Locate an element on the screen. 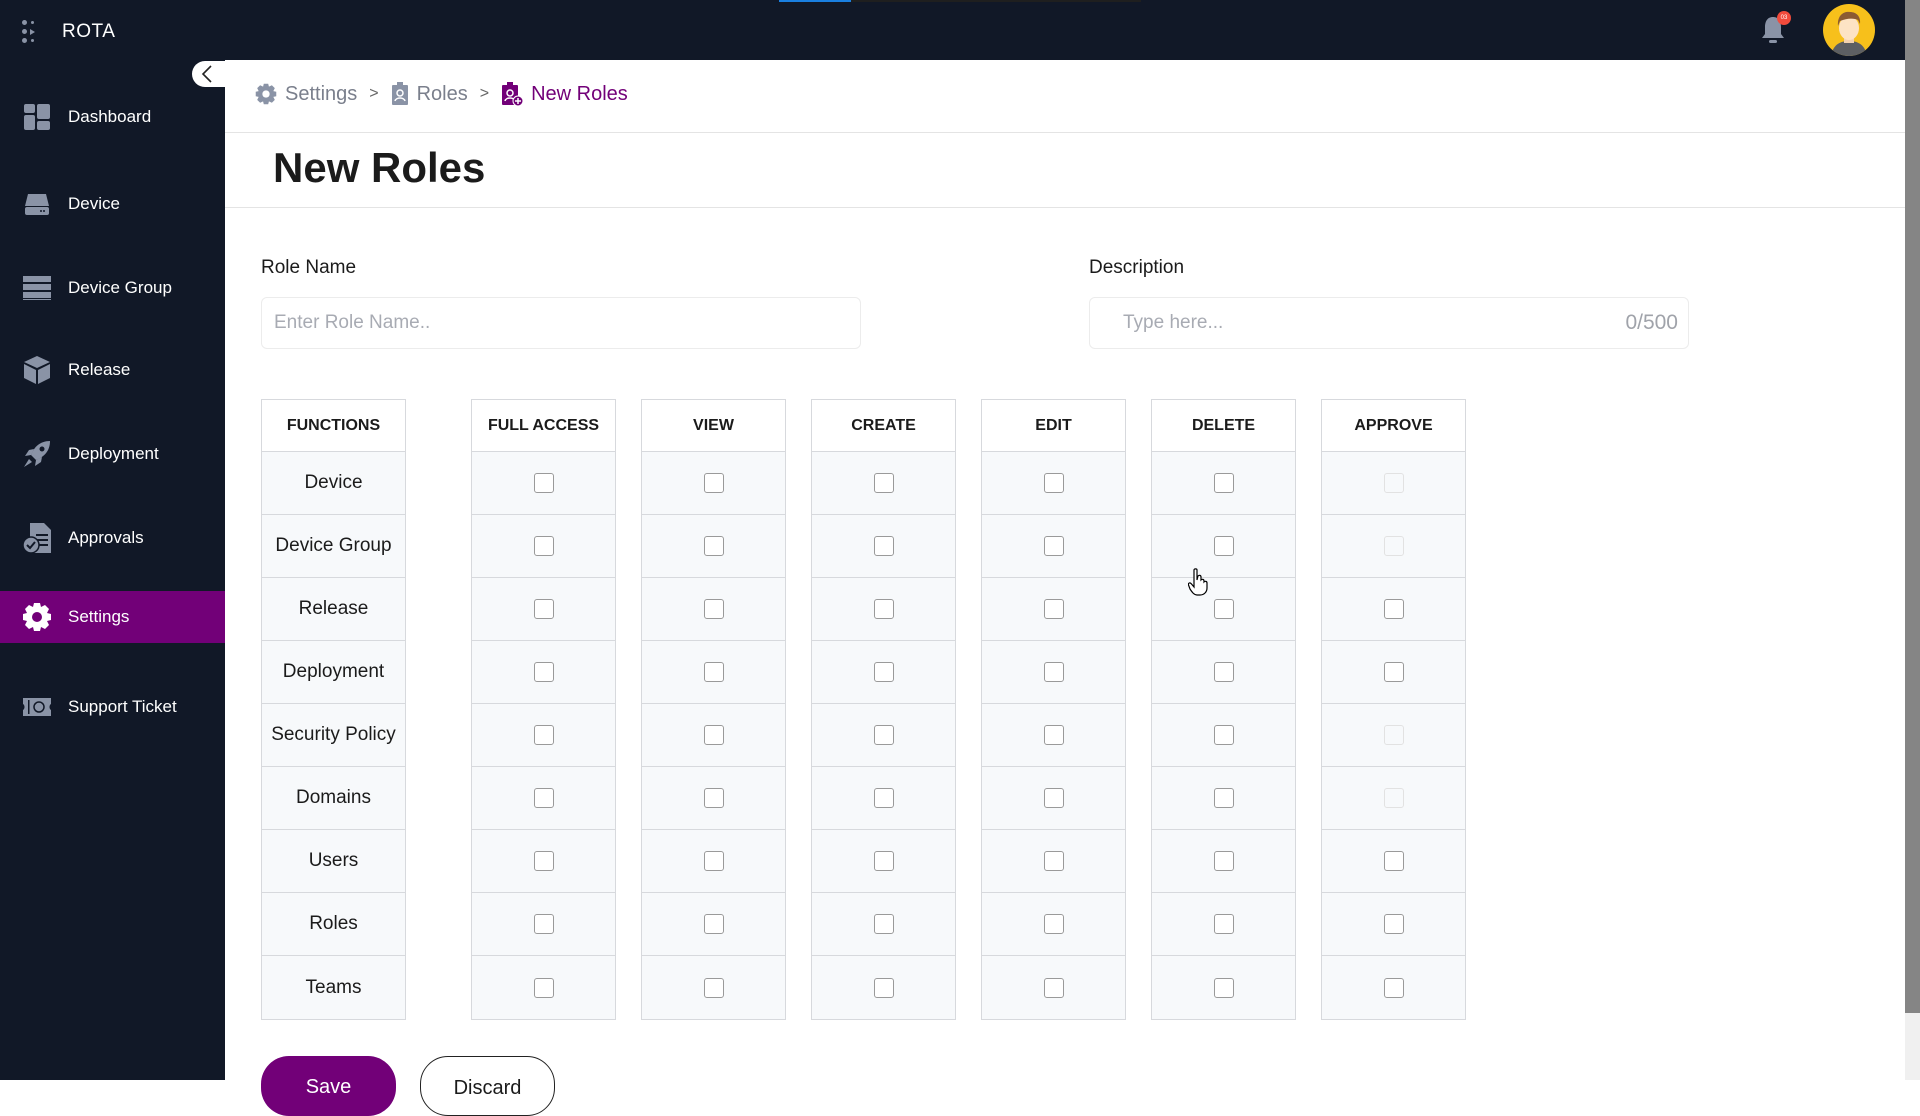 The height and width of the screenshot is (1116, 1920). hand-pointer-icon is located at coordinates (1197, 582).